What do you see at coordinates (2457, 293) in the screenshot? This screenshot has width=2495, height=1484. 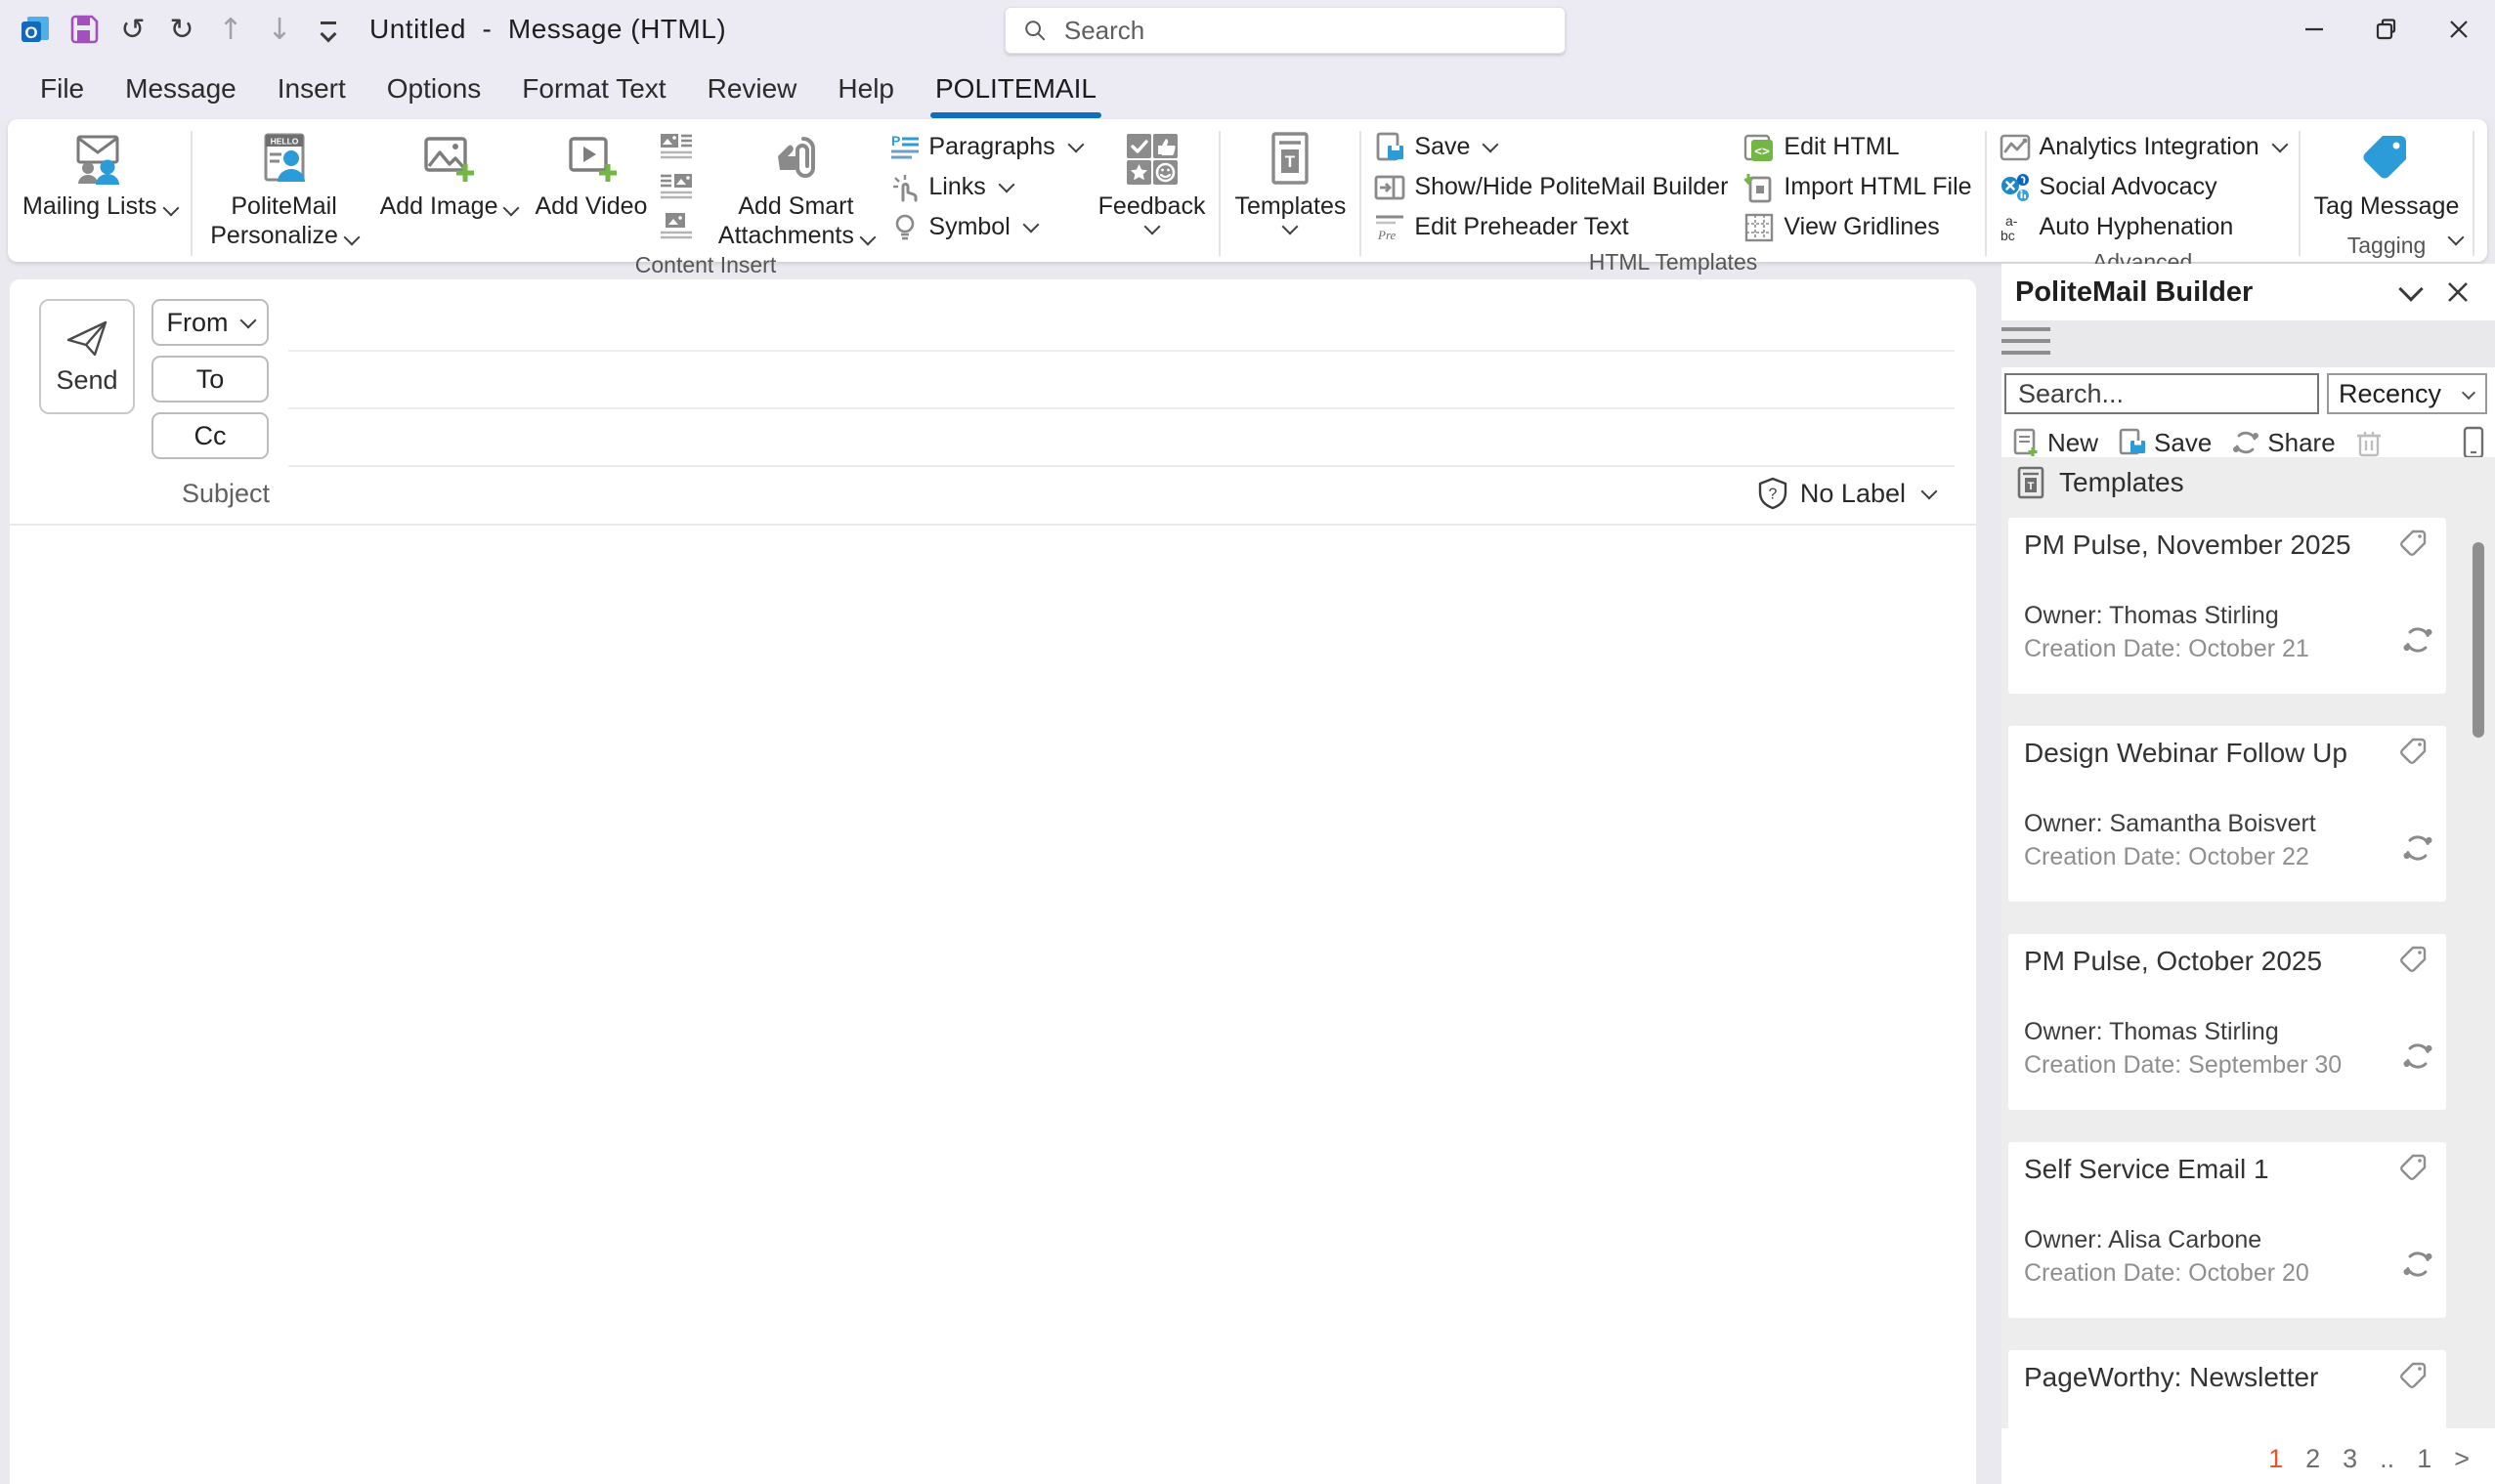 I see `builder-close-button` at bounding box center [2457, 293].